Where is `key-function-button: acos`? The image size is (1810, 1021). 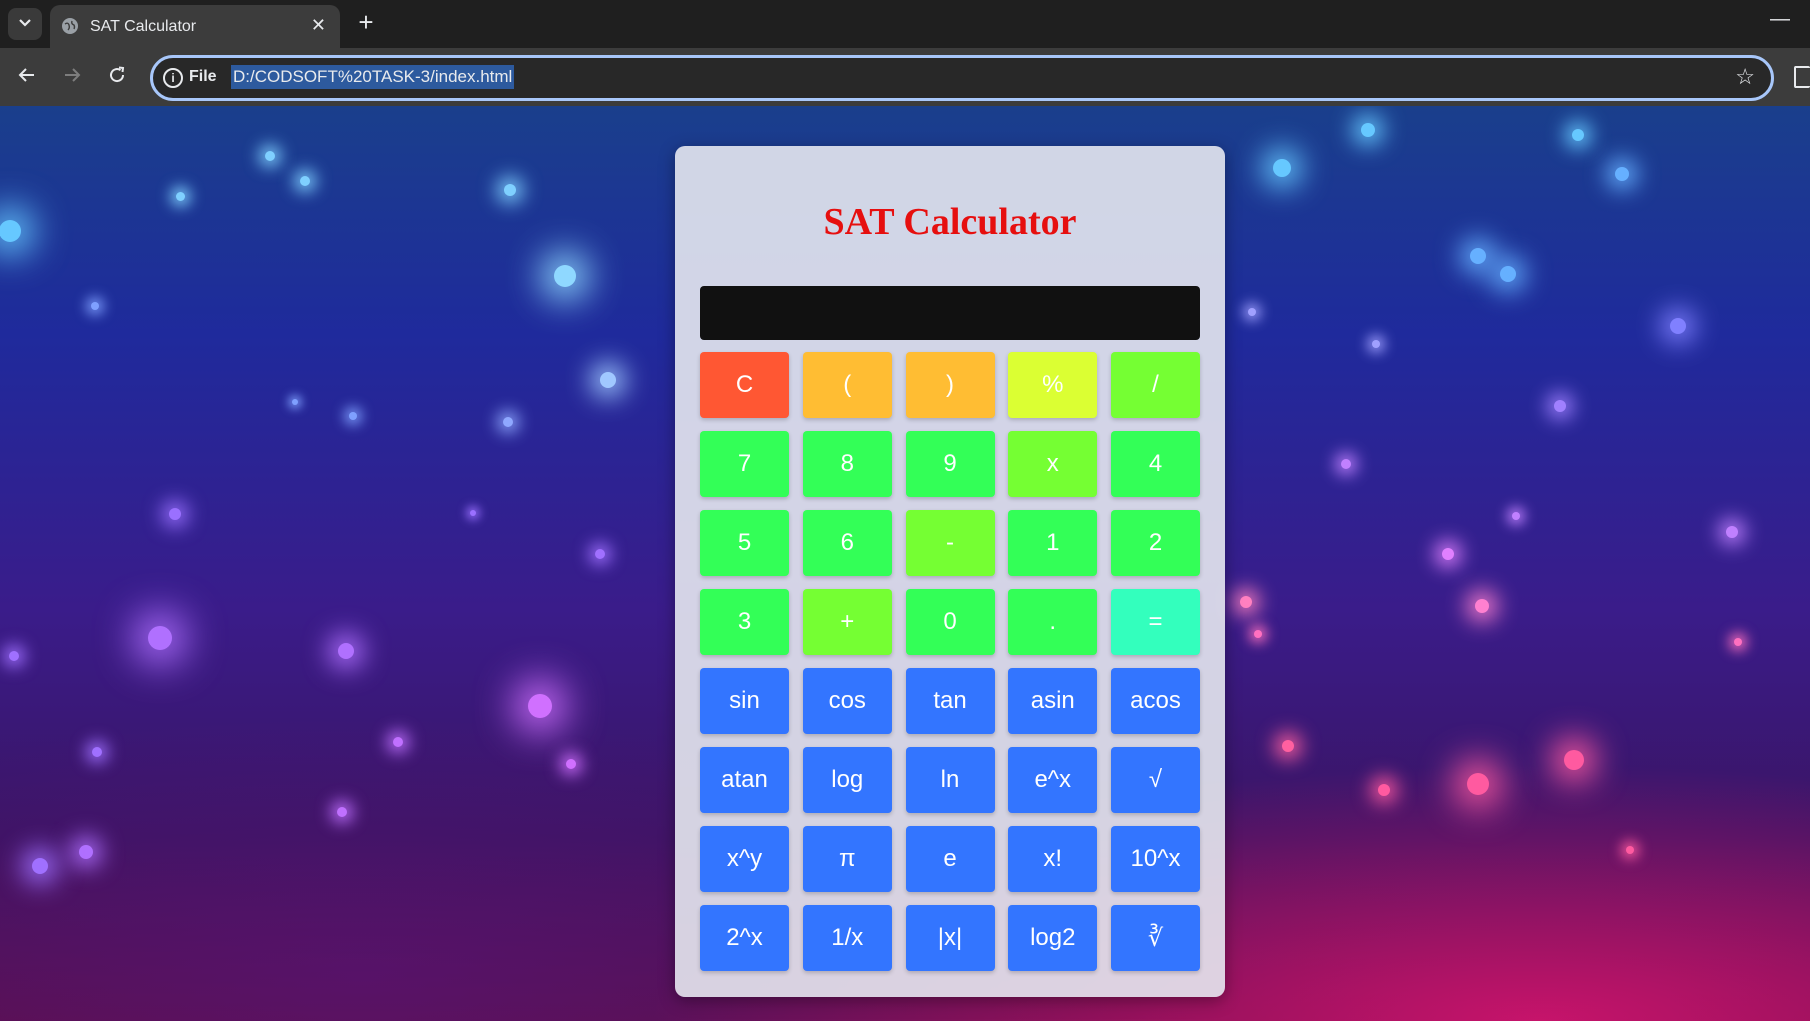 key-function-button: acos is located at coordinates (1155, 701).